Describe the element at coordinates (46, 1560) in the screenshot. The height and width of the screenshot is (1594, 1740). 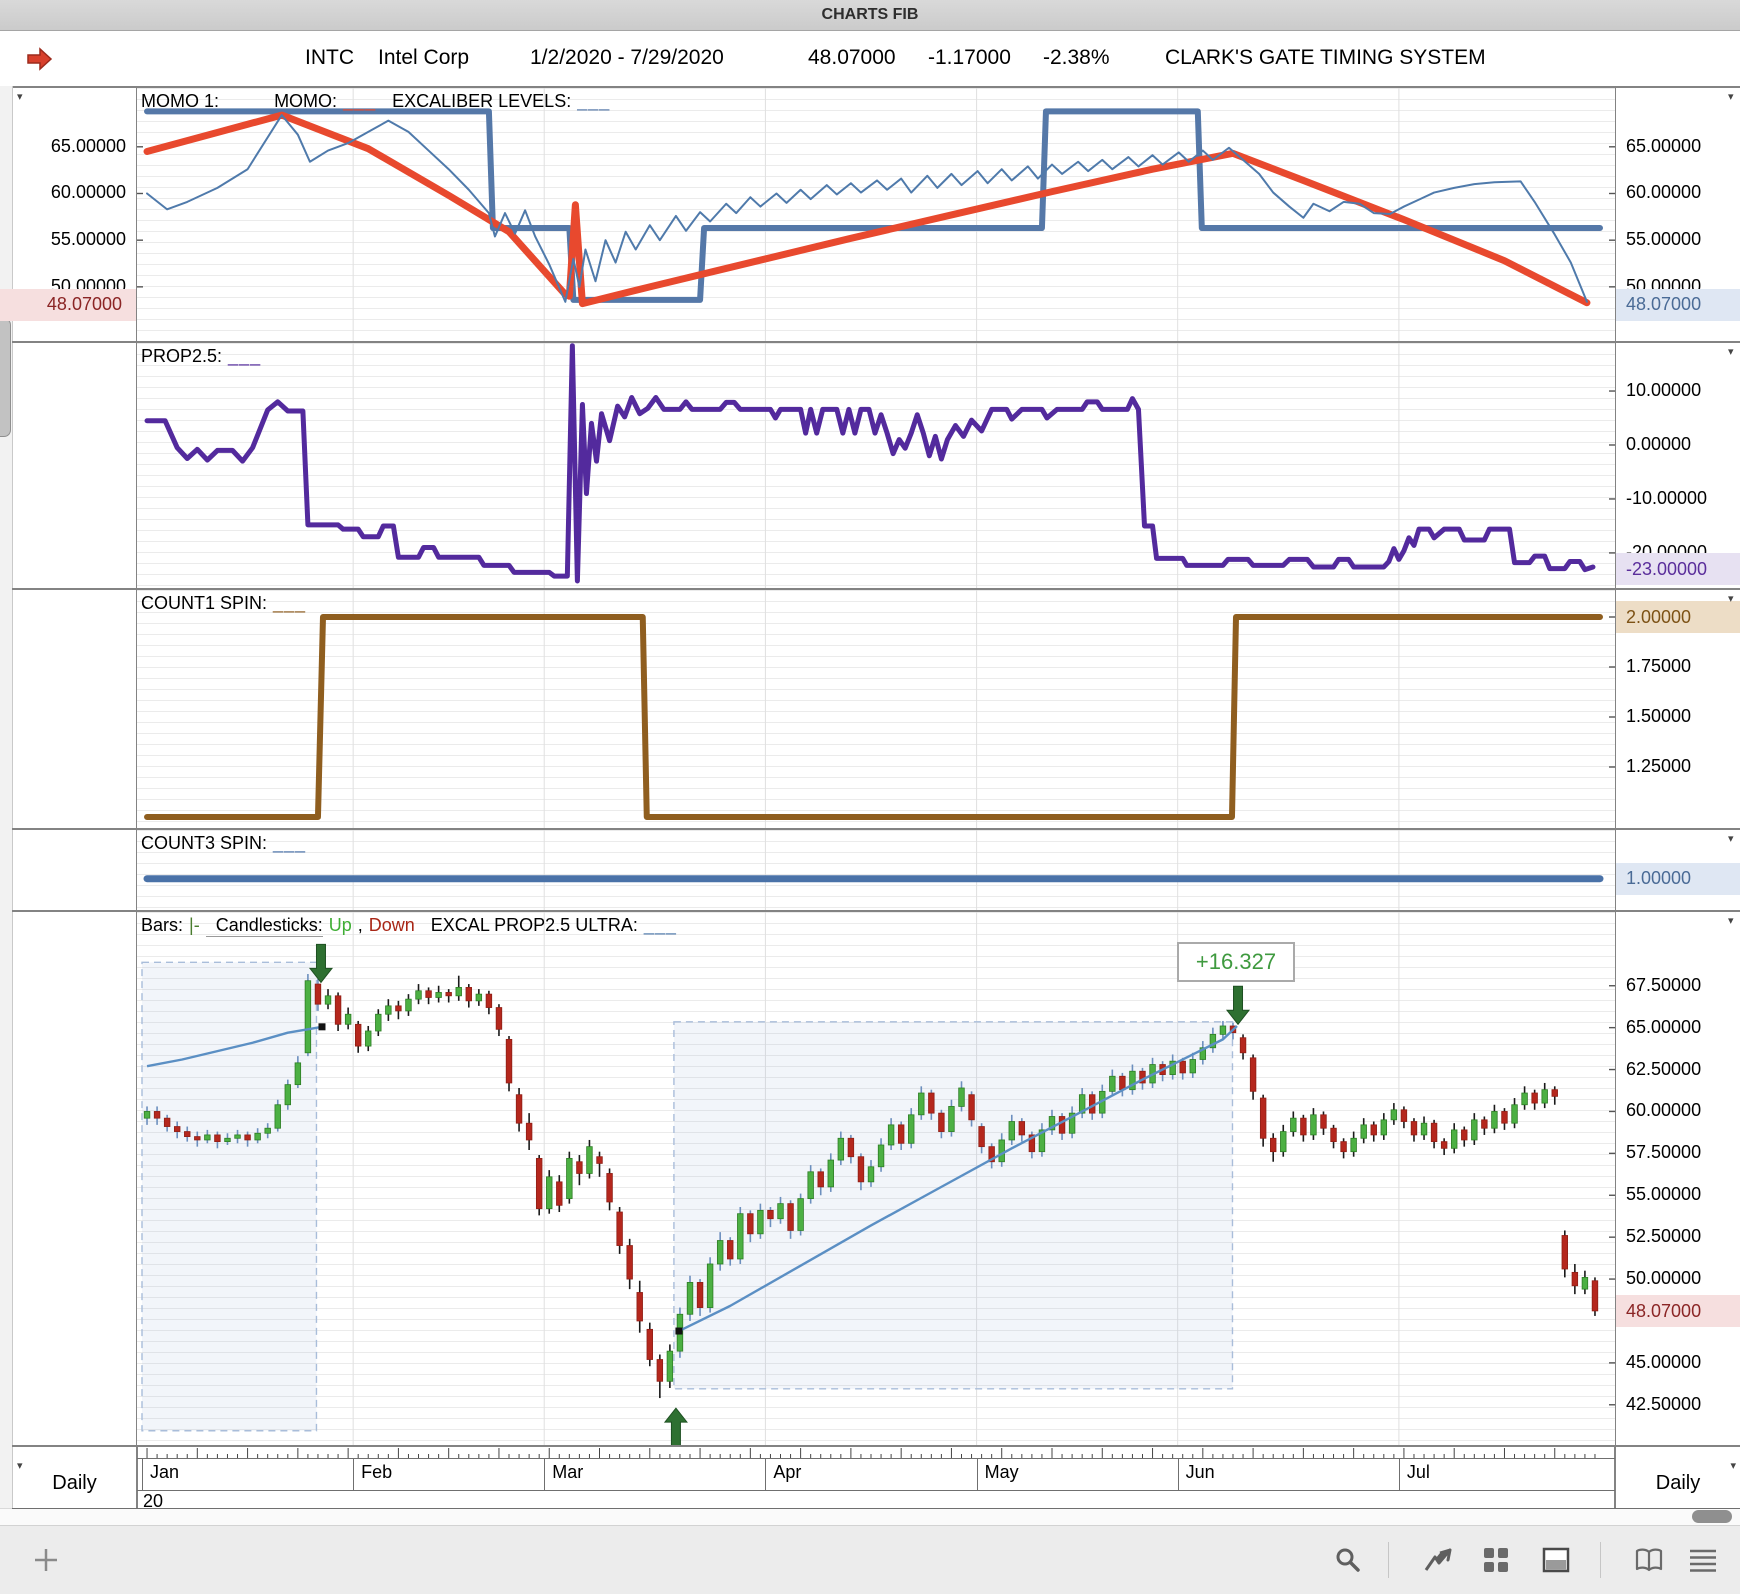
I see `add-button` at that location.